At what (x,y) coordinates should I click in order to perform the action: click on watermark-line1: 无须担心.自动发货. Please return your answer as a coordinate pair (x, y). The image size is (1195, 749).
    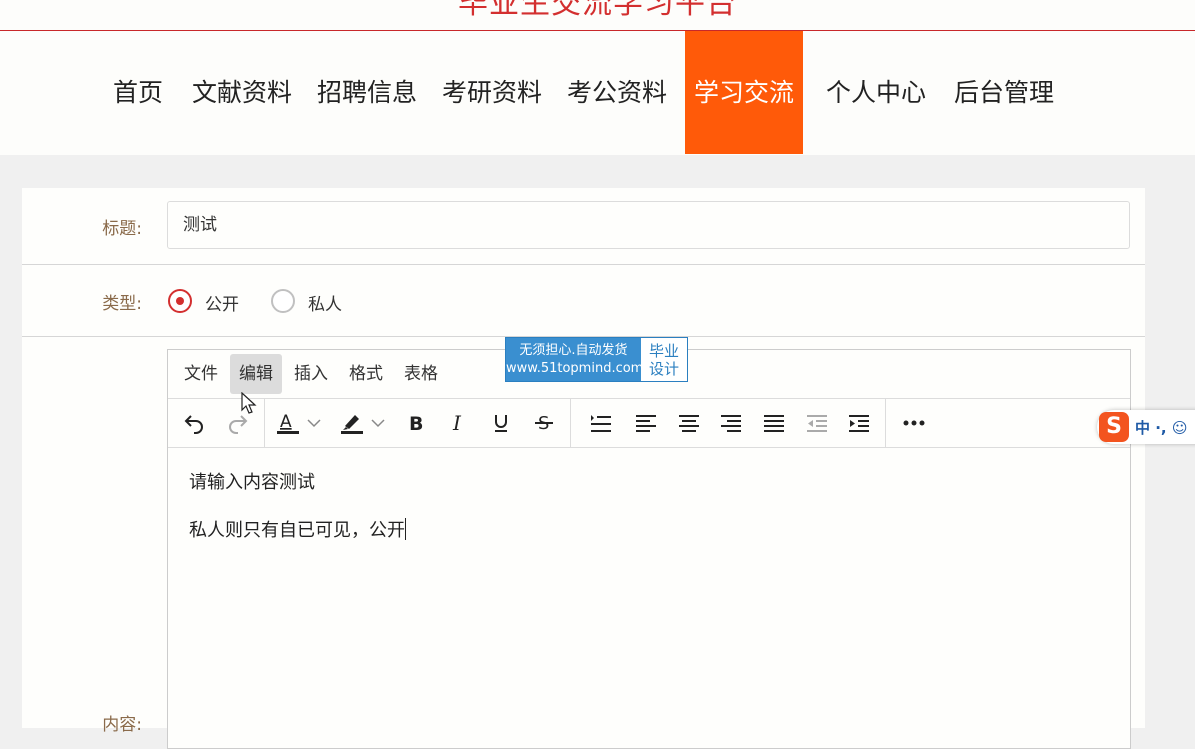
    Looking at the image, I should click on (573, 350).